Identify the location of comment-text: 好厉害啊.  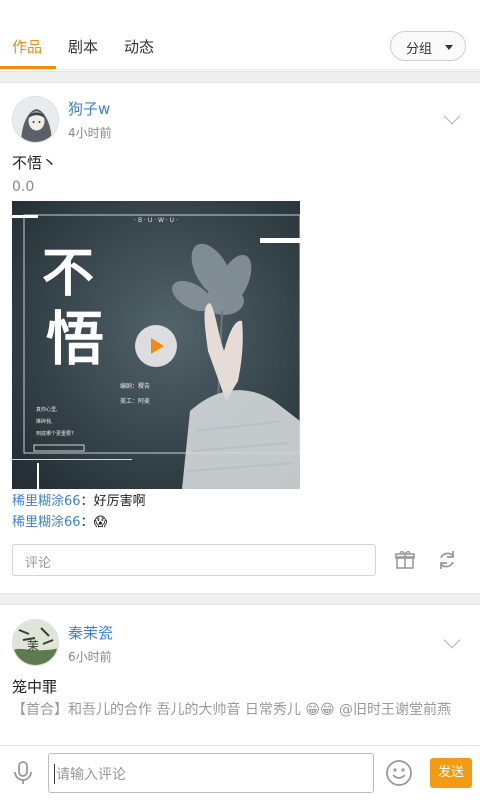
(119, 501).